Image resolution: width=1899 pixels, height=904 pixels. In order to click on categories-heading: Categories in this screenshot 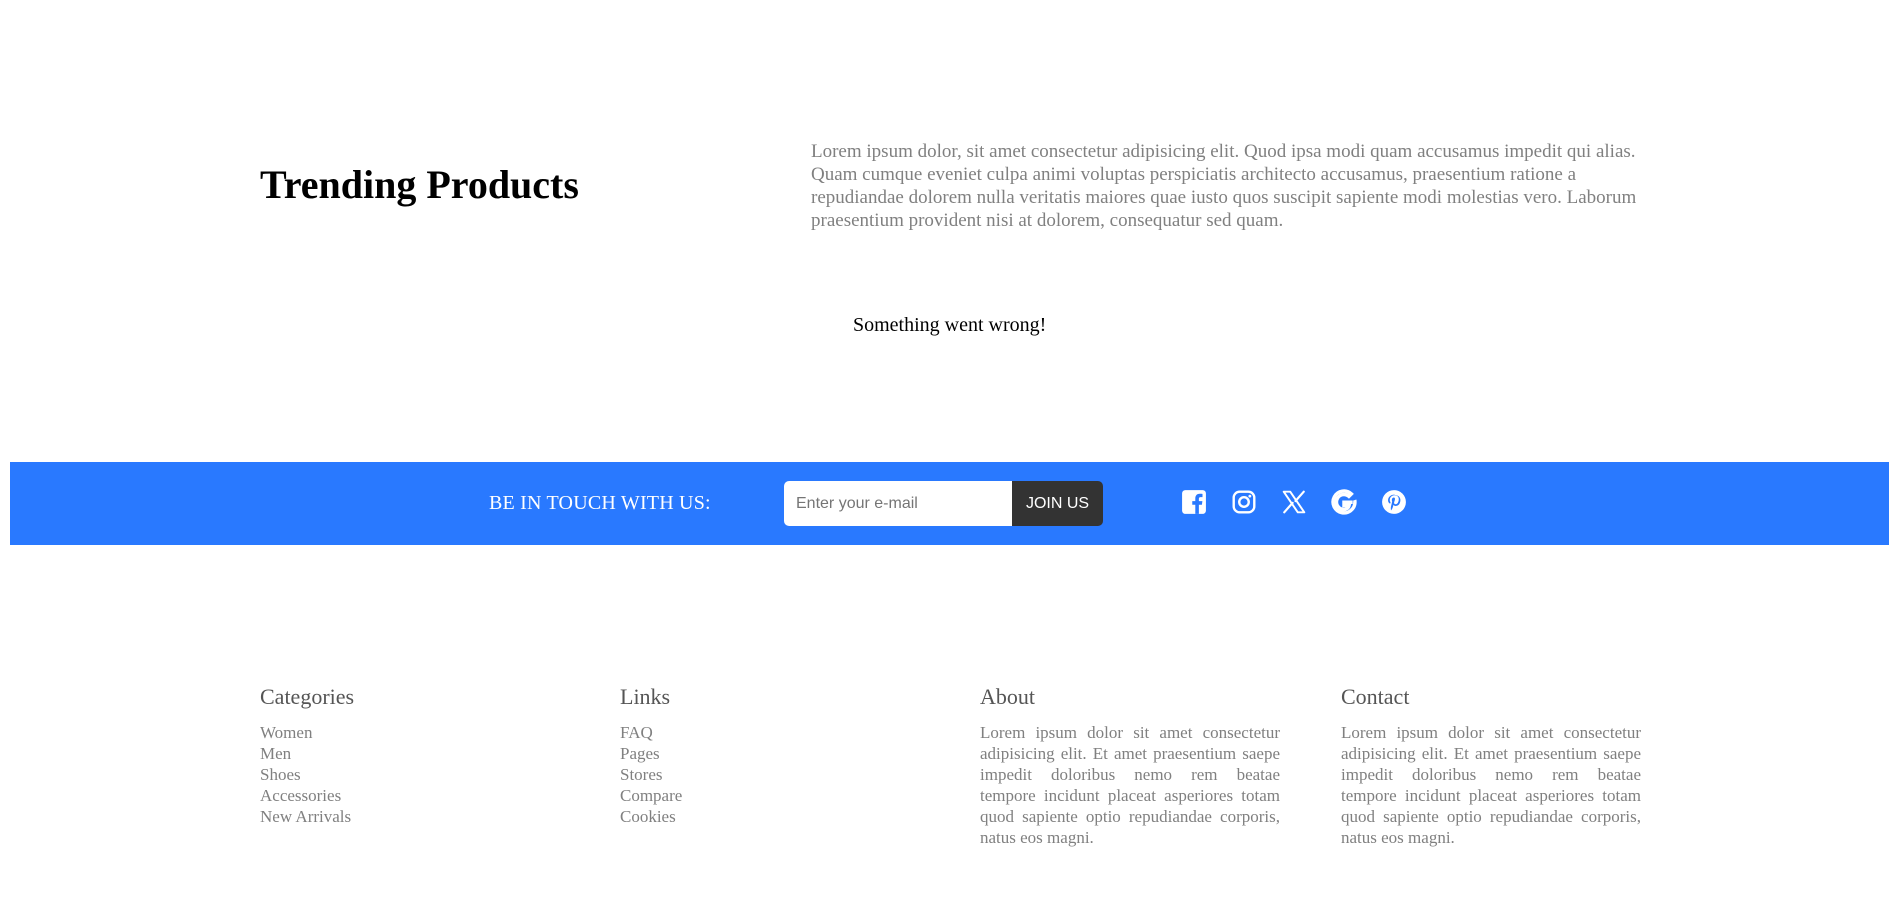, I will do `click(307, 696)`.